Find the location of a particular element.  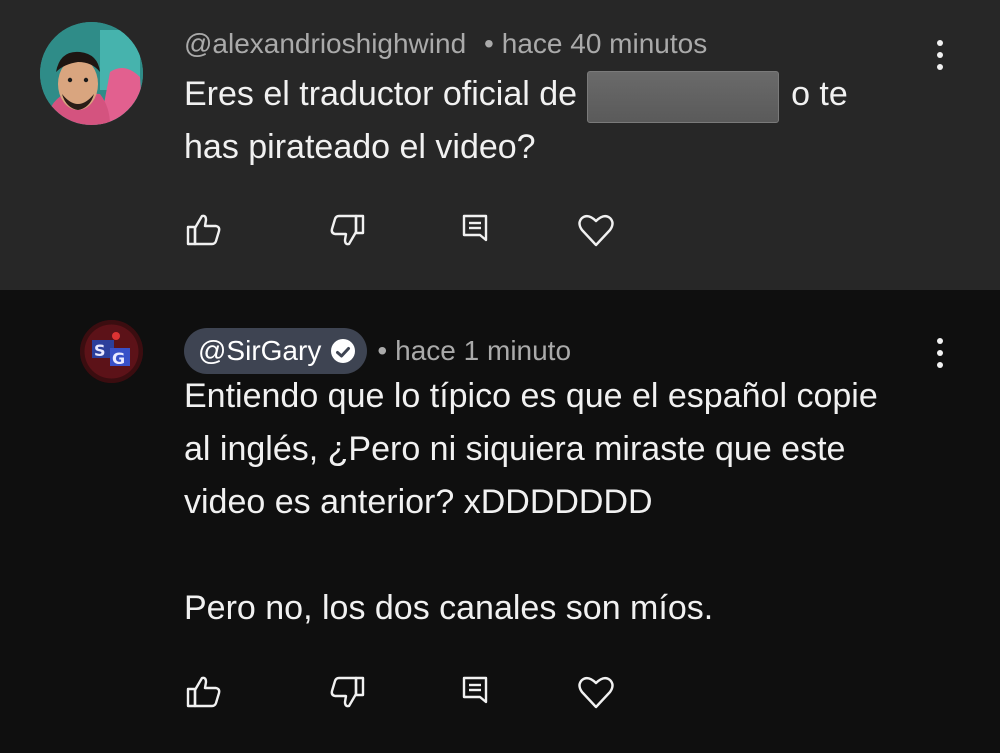

creator-author-badge: @SirGary is located at coordinates (276, 351).